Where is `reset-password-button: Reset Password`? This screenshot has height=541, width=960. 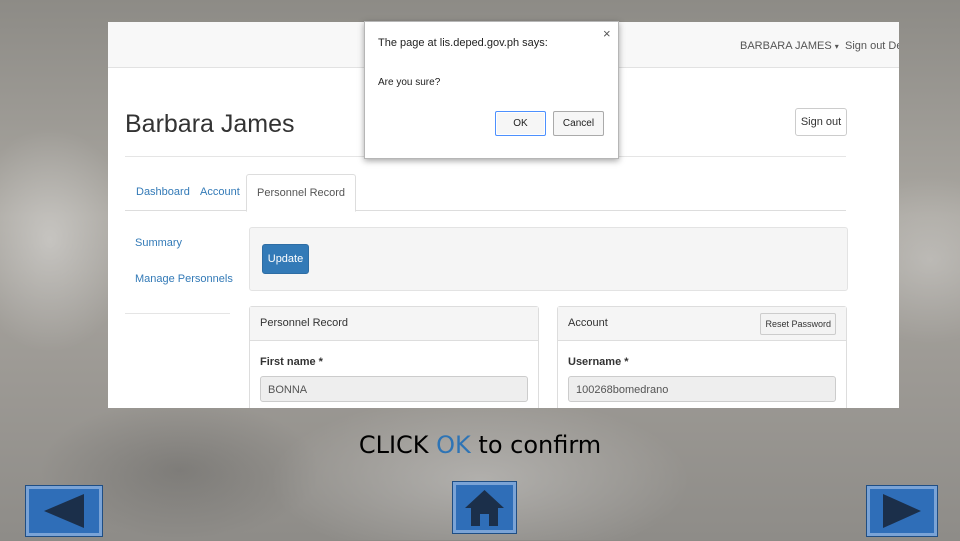 reset-password-button: Reset Password is located at coordinates (798, 324).